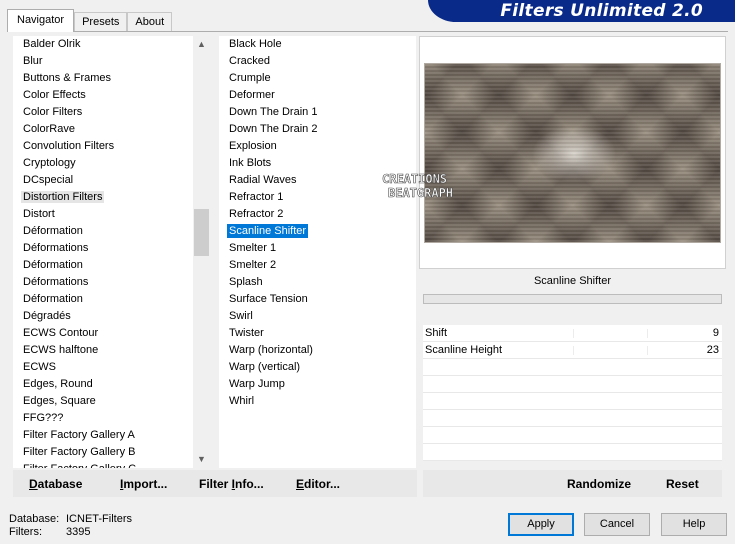 The width and height of the screenshot is (735, 544). Describe the element at coordinates (103, 61) in the screenshot. I see `category-item: Blur` at that location.